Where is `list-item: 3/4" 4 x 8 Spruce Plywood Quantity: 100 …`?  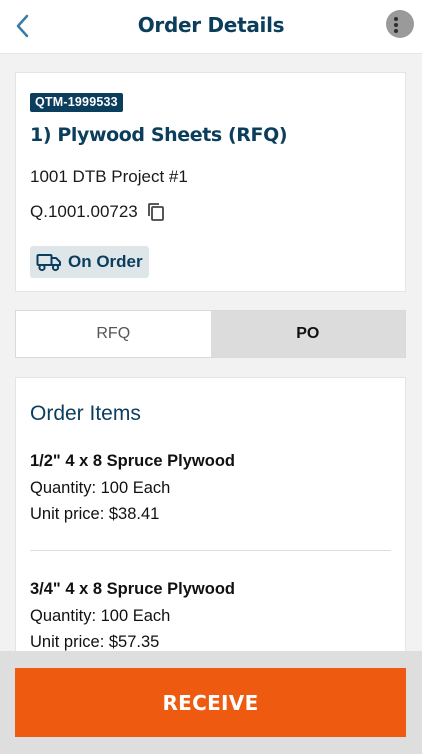 list-item: 3/4" 4 x 8 Spruce Plywood Quantity: 100 … is located at coordinates (210, 615).